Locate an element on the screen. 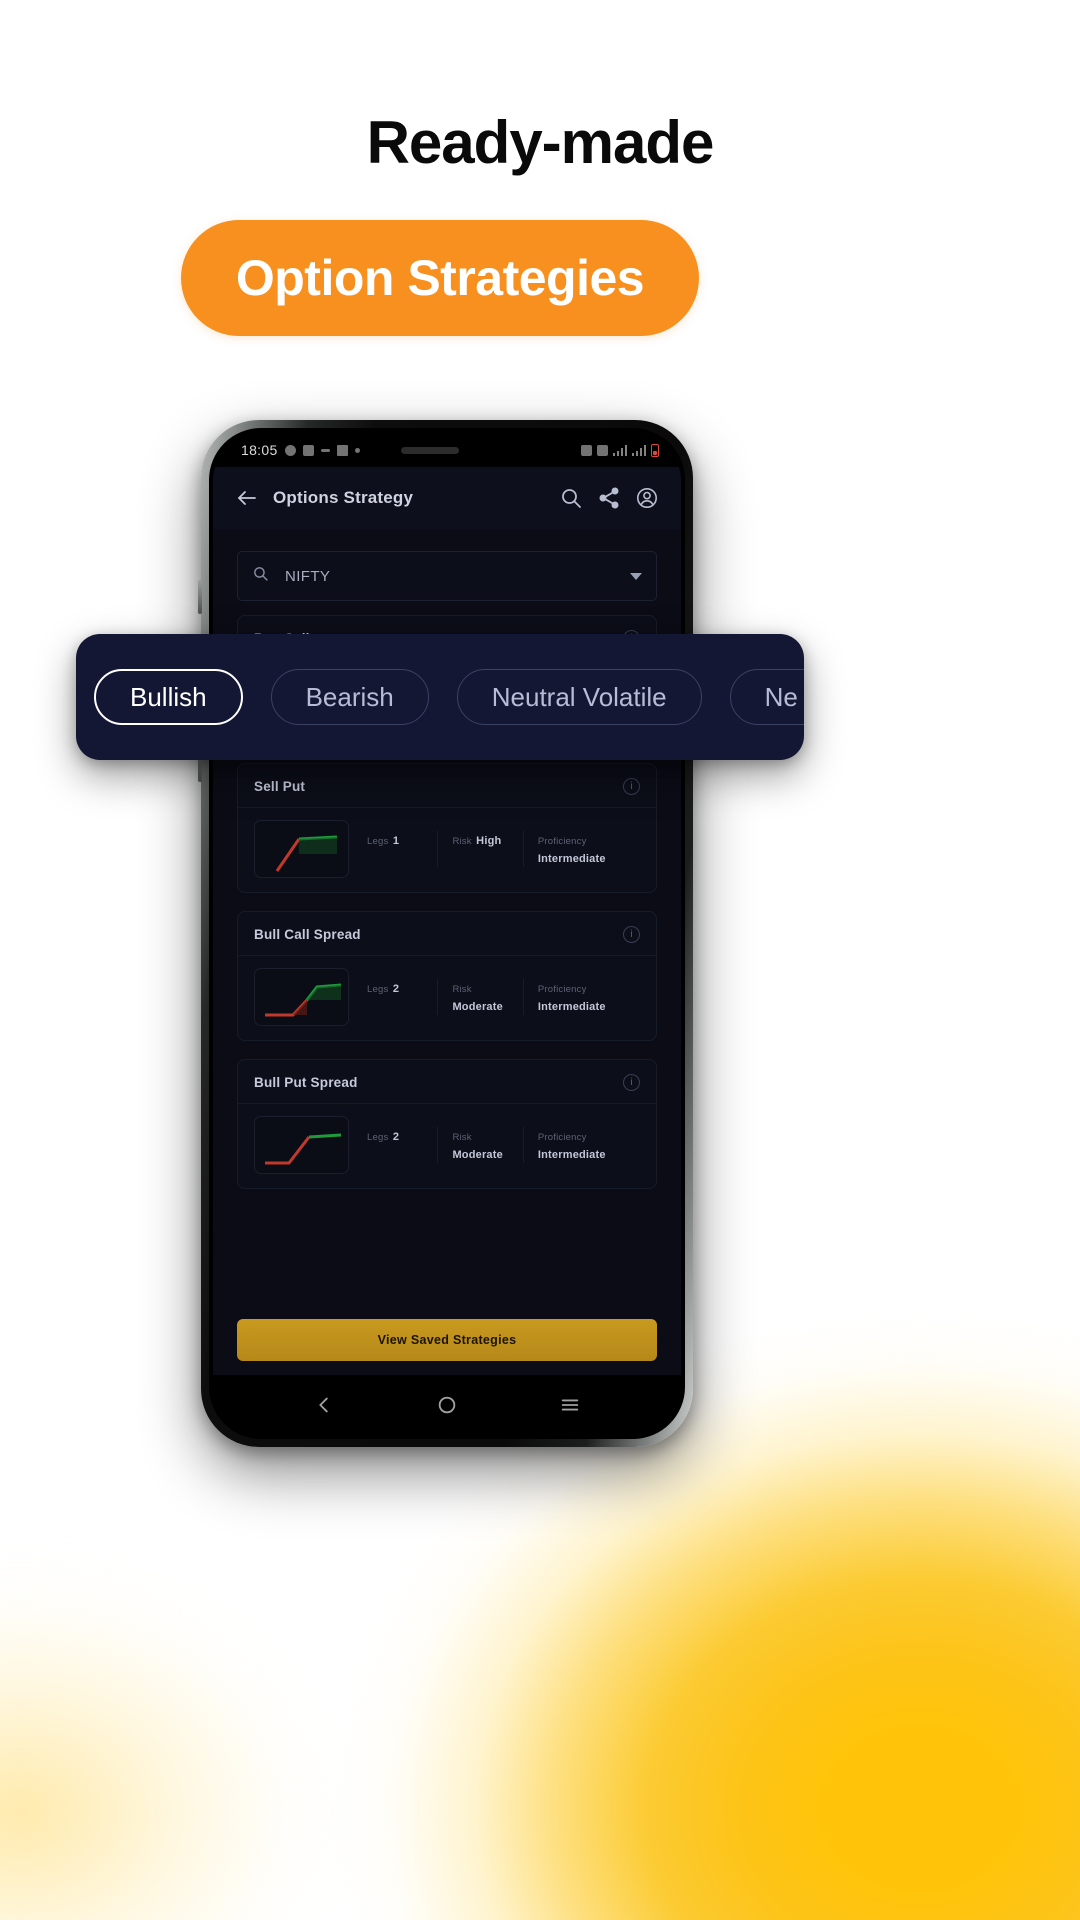 Image resolution: width=1080 pixels, height=1920 pixels. filter-chips-overlay: Bullish Bearish Neutral Volatile Ne is located at coordinates (440, 697).